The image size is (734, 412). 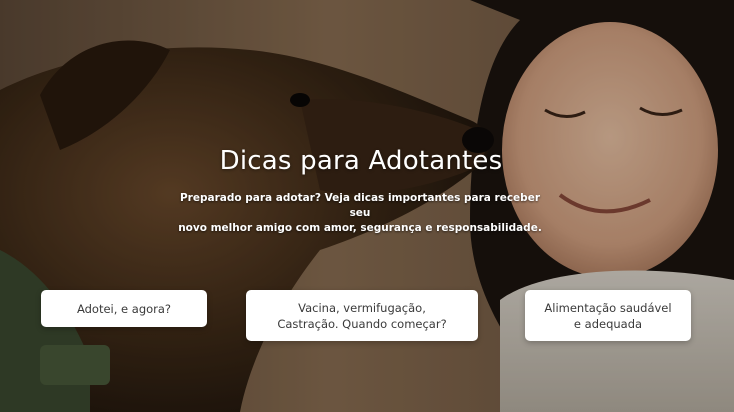 I want to click on tip-card-adotei-e-agora: Adotei, e agora?, so click(x=124, y=308).